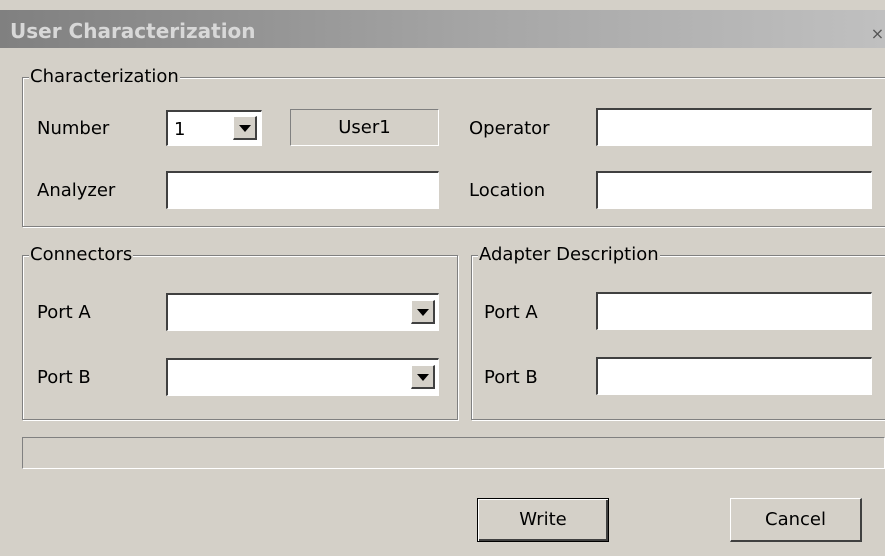 The width and height of the screenshot is (885, 556). Describe the element at coordinates (509, 128) in the screenshot. I see `operator-label: Operator` at that location.